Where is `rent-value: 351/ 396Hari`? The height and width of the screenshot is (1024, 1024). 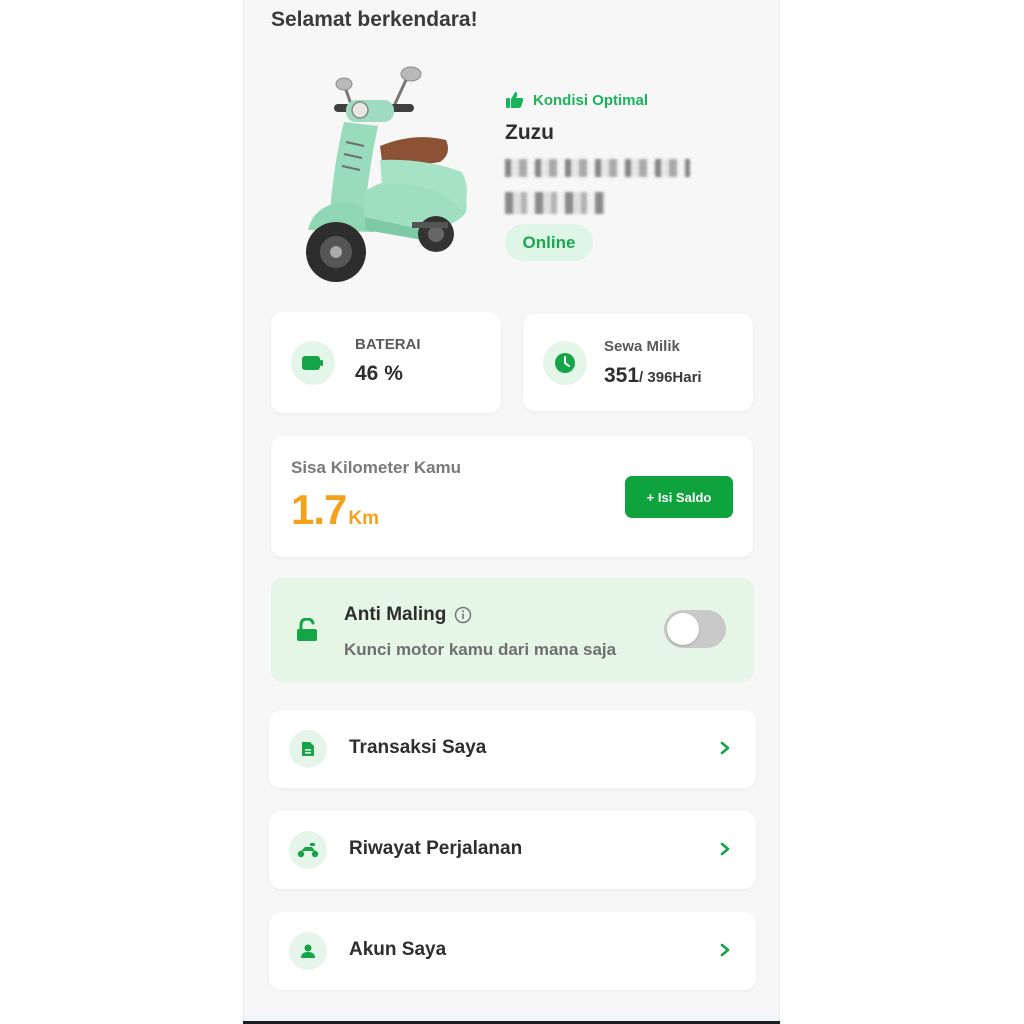
rent-value: 351/ 396Hari is located at coordinates (653, 376).